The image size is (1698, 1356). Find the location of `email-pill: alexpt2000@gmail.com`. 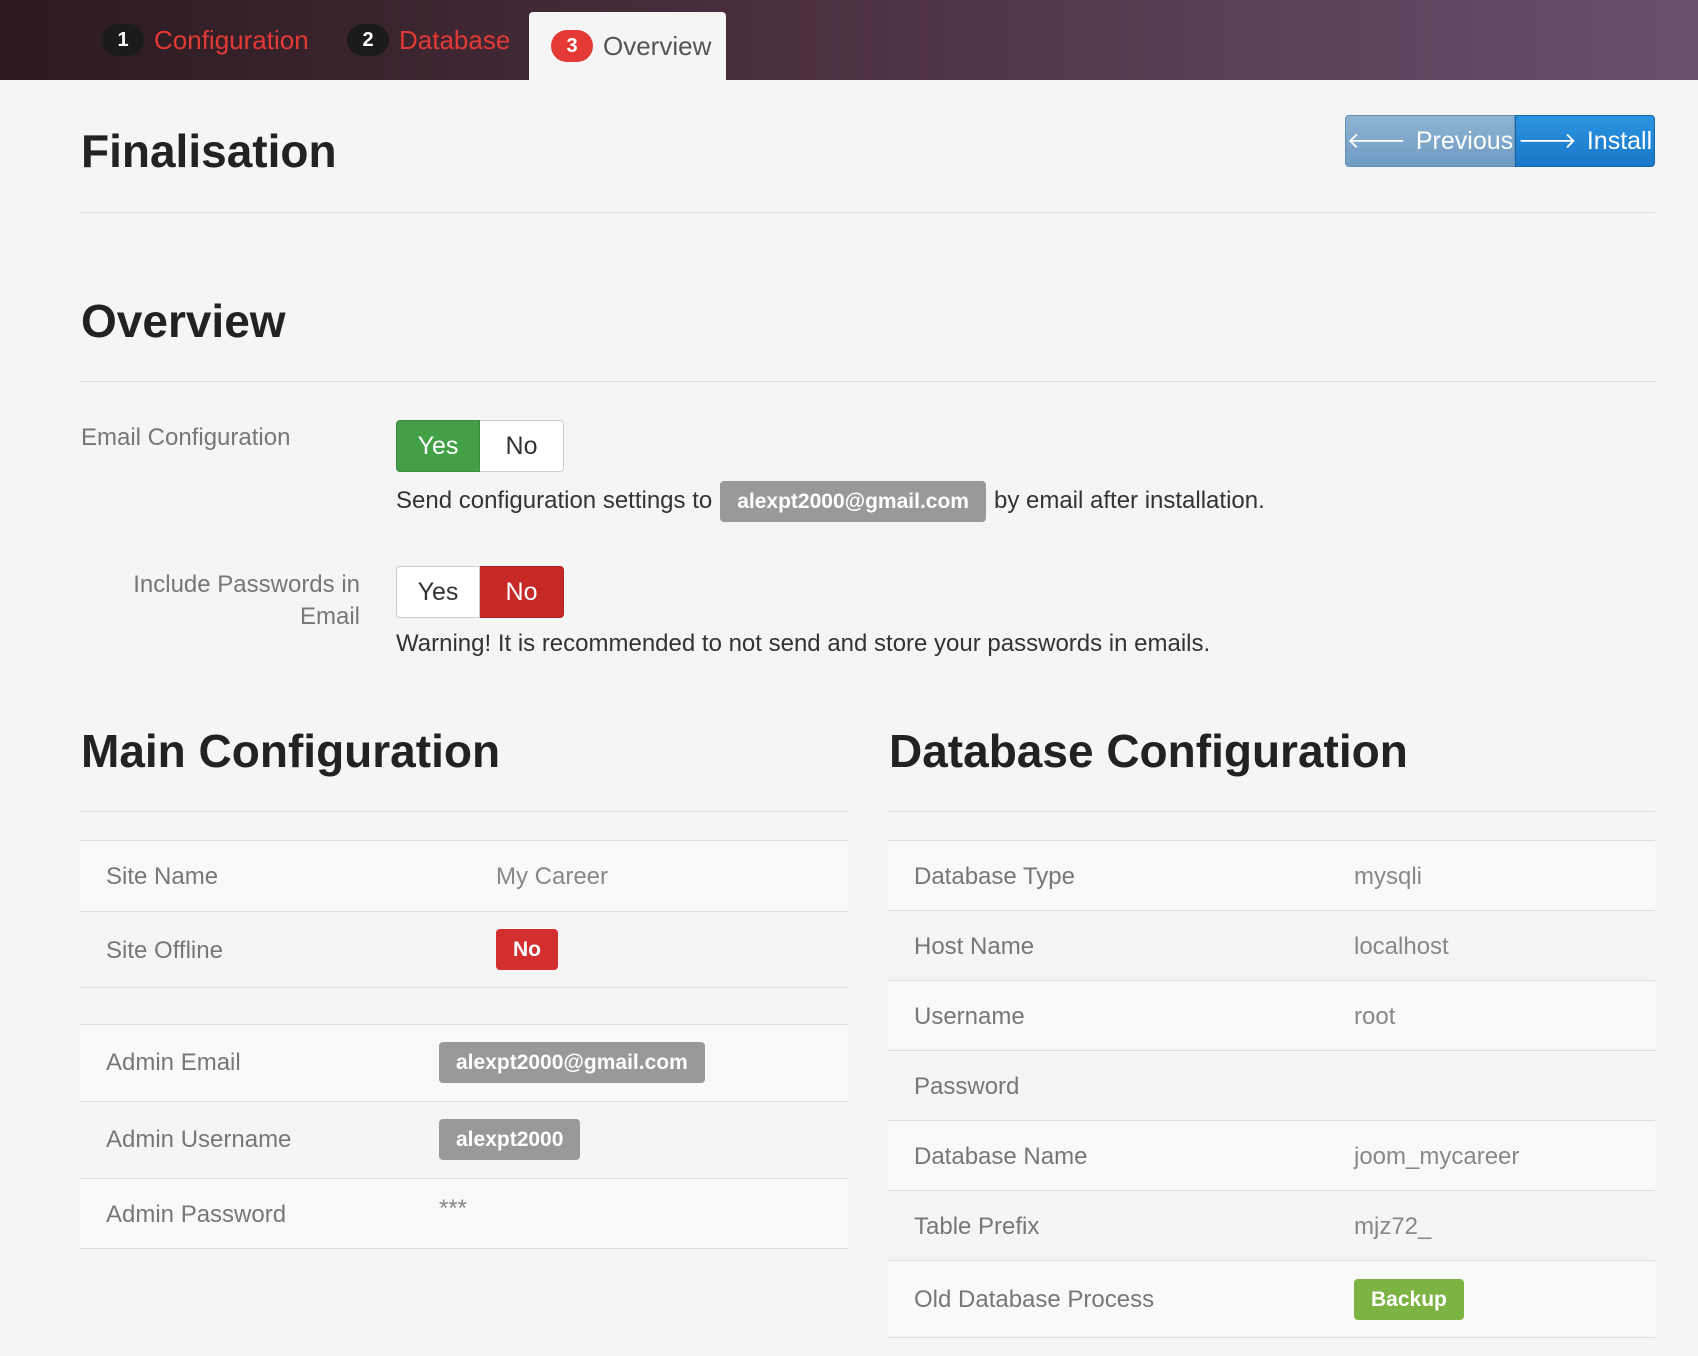

email-pill: alexpt2000@gmail.com is located at coordinates (853, 501).